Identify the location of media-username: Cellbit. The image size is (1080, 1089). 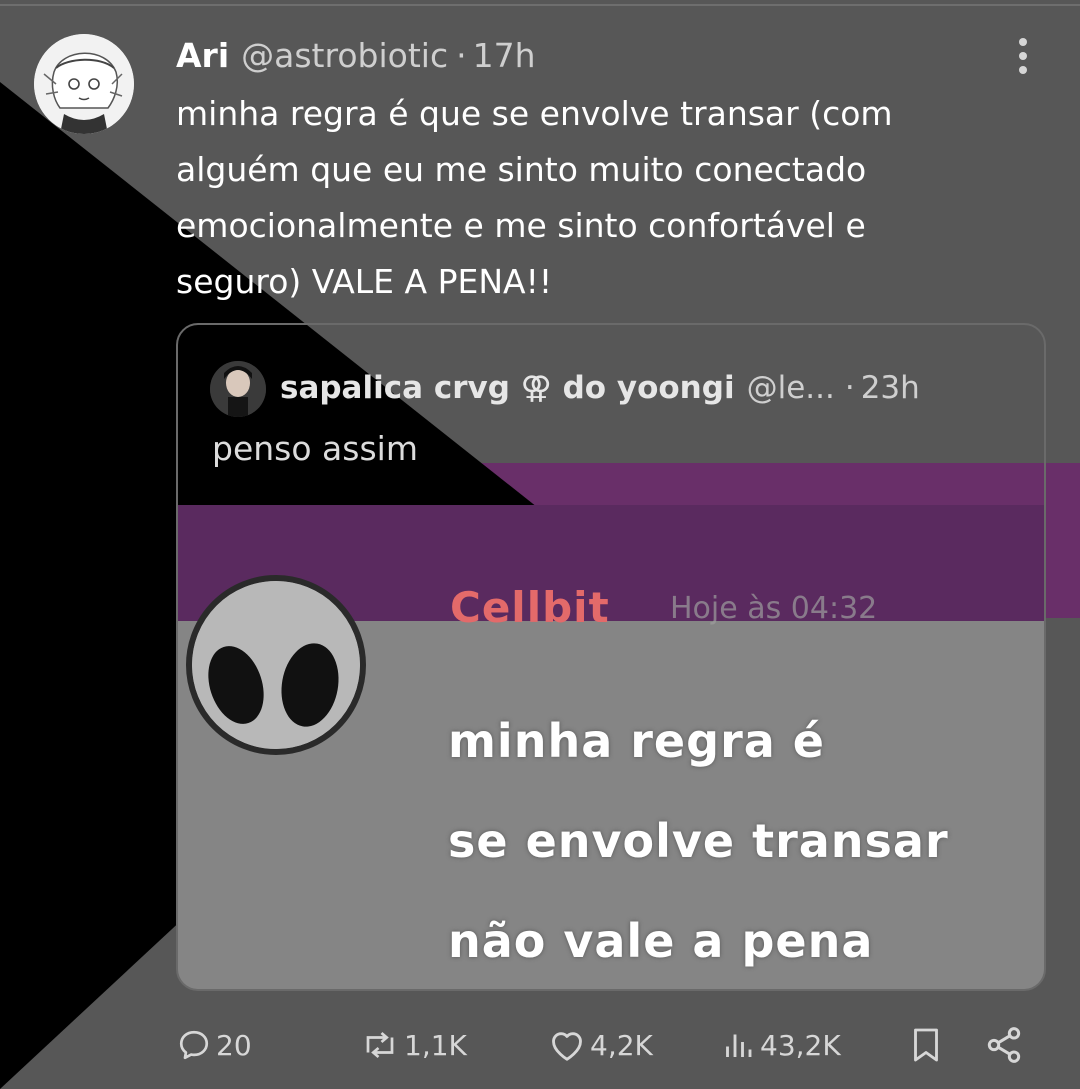
(530, 607).